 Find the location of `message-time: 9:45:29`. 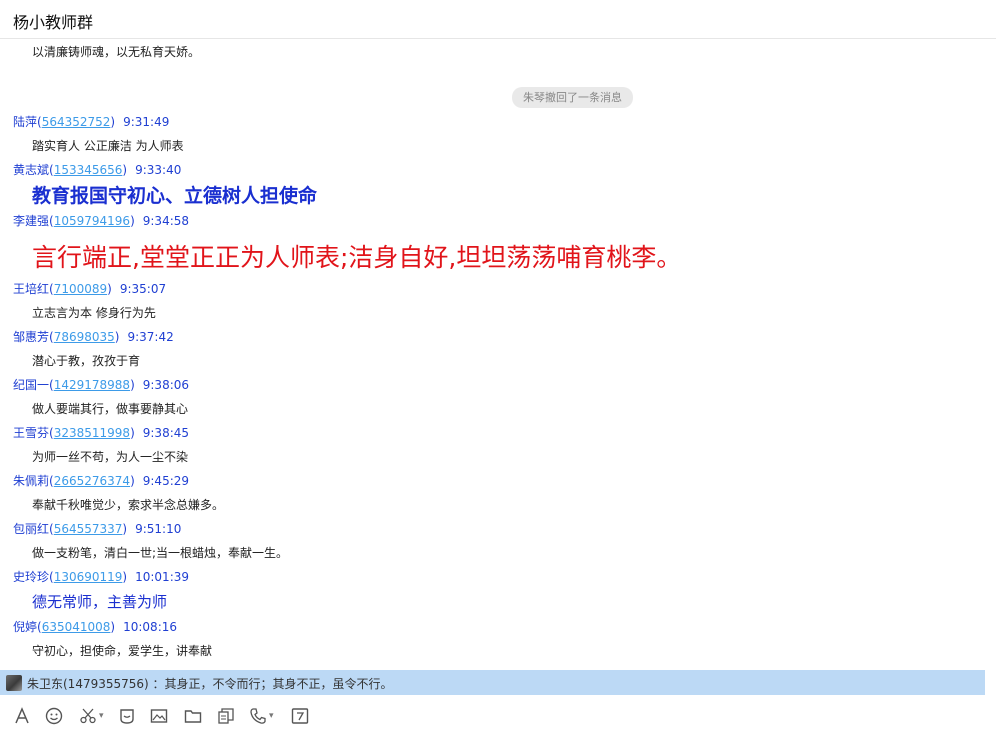

message-time: 9:45:29 is located at coordinates (166, 481).